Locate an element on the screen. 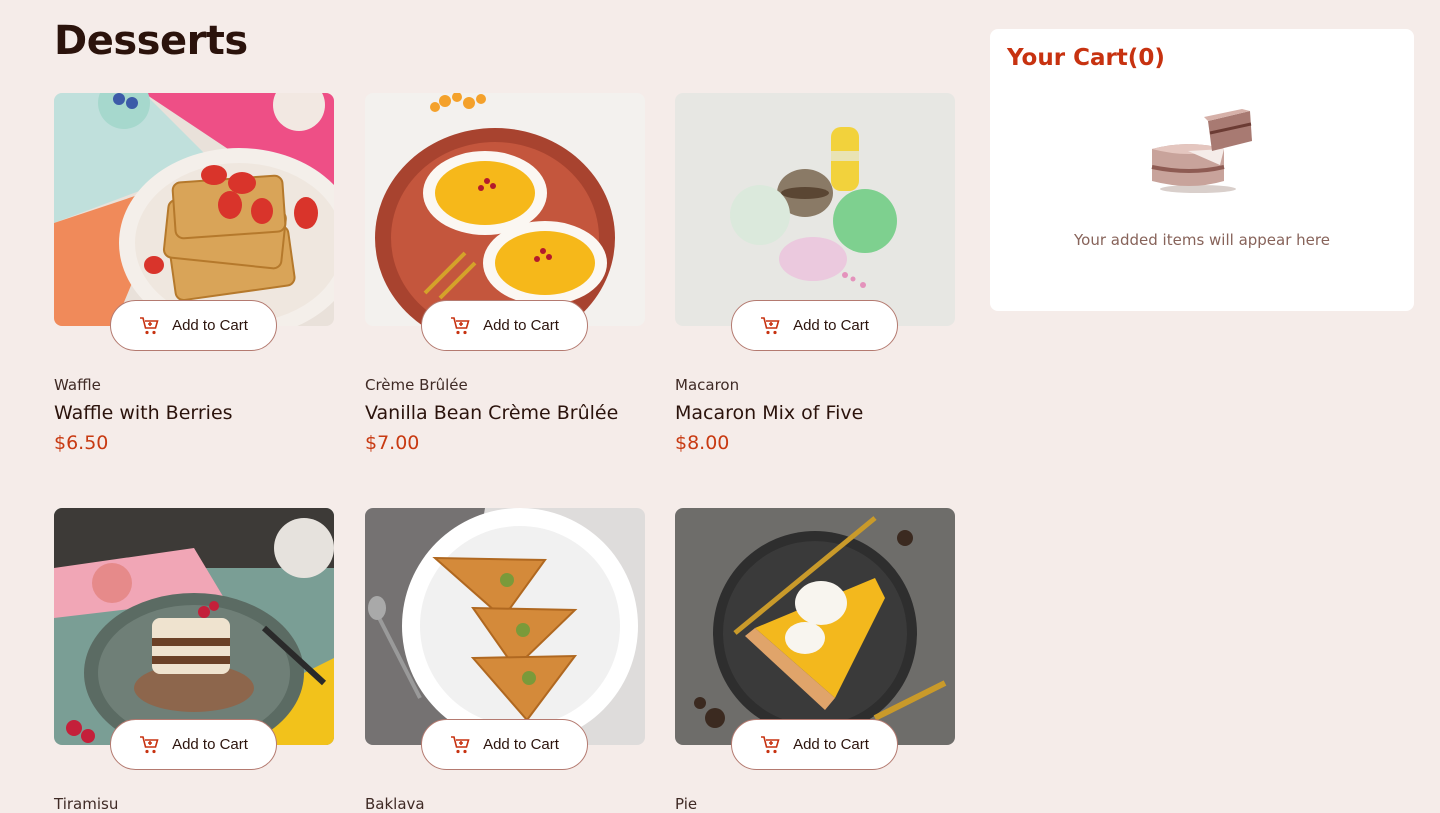  product-price: $8.00 is located at coordinates (702, 443).